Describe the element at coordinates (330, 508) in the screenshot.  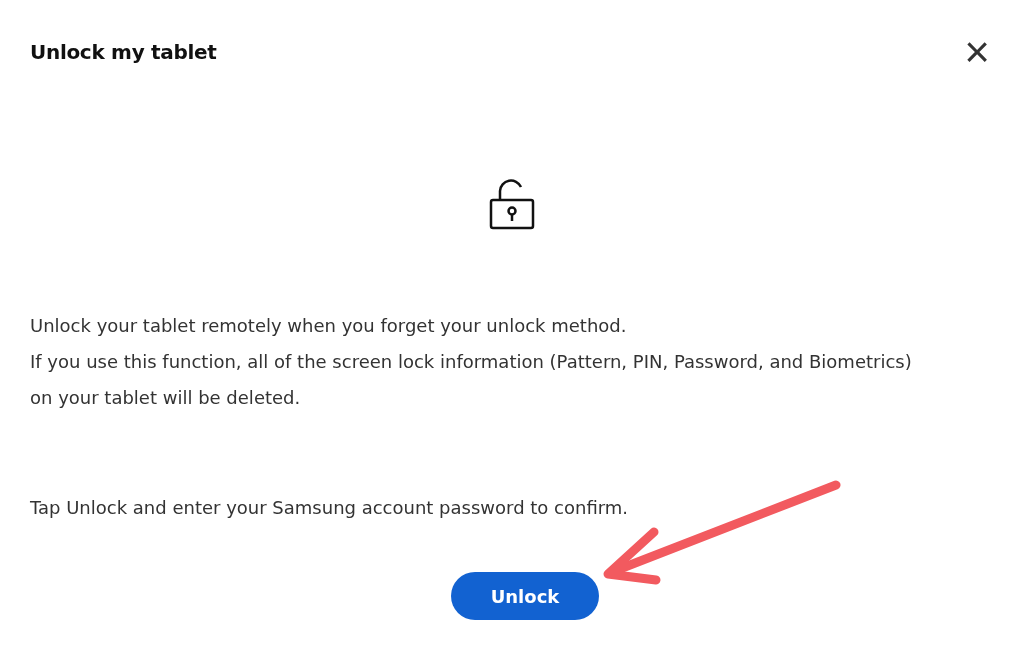
I see `instruction-text: Tap Unlock and enter your Samsung account password to confirm.` at that location.